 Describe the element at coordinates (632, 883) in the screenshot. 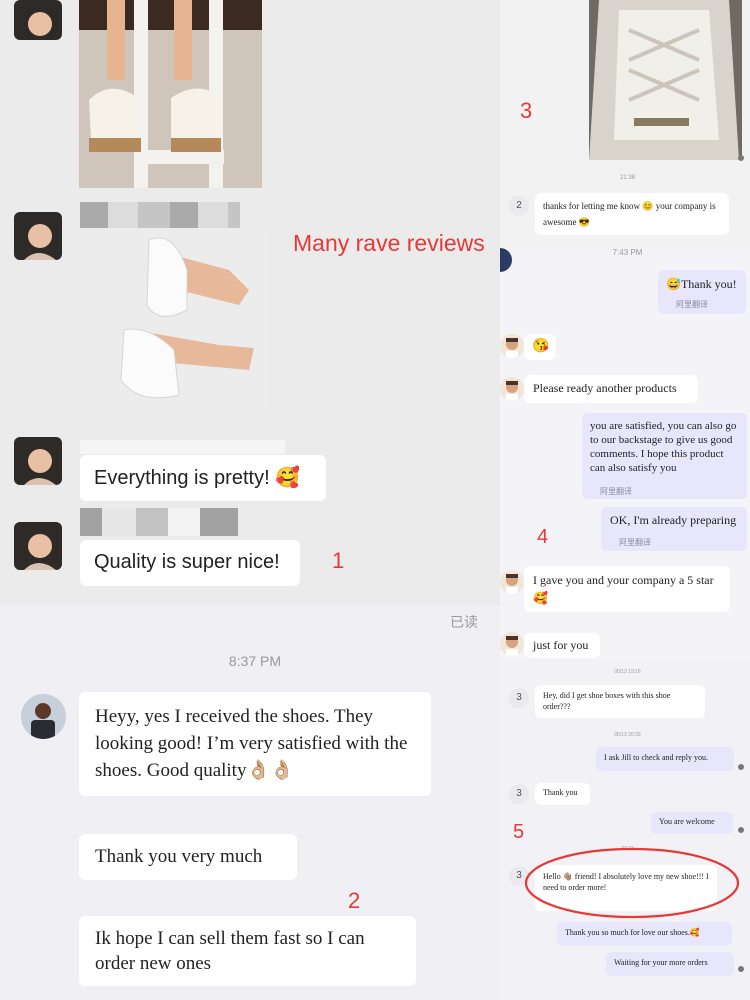

I see `highlight-circle` at that location.